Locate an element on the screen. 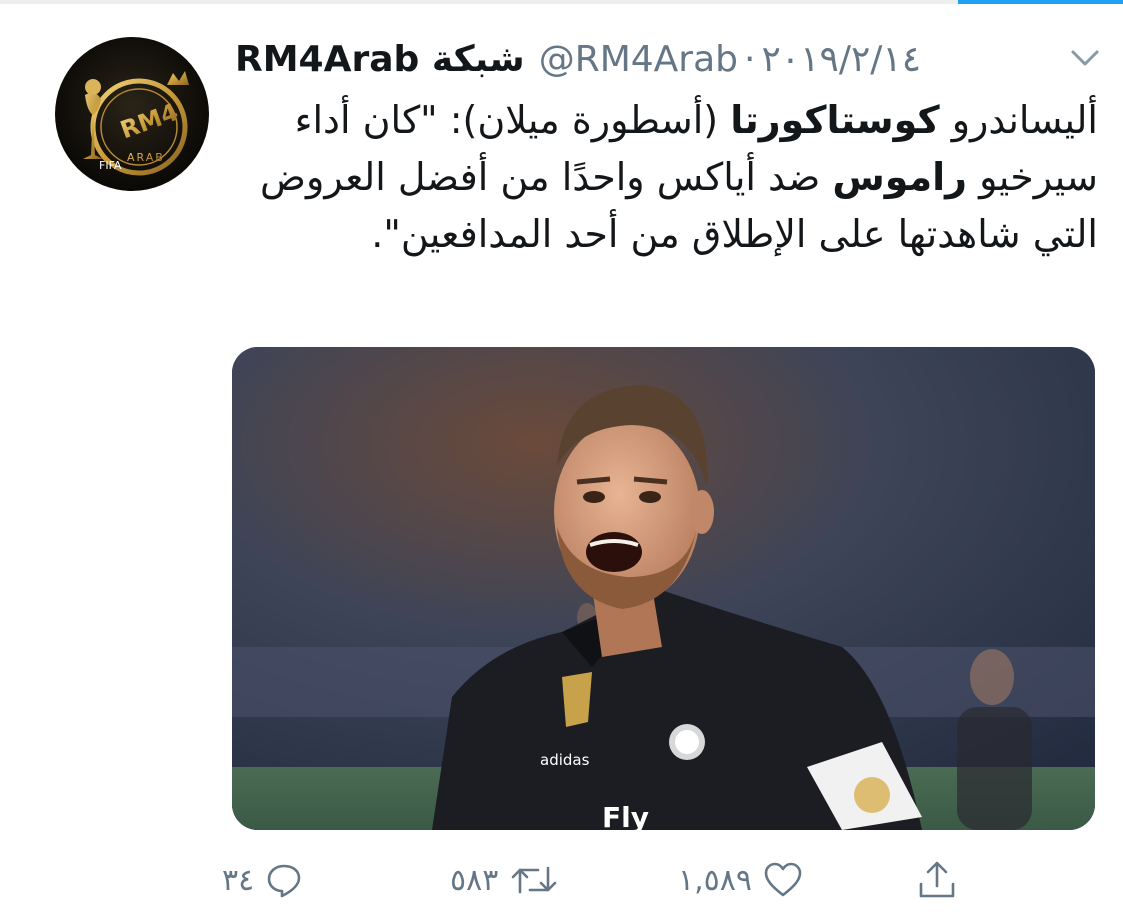  author-handle: @RM4Arab is located at coordinates (638, 59).